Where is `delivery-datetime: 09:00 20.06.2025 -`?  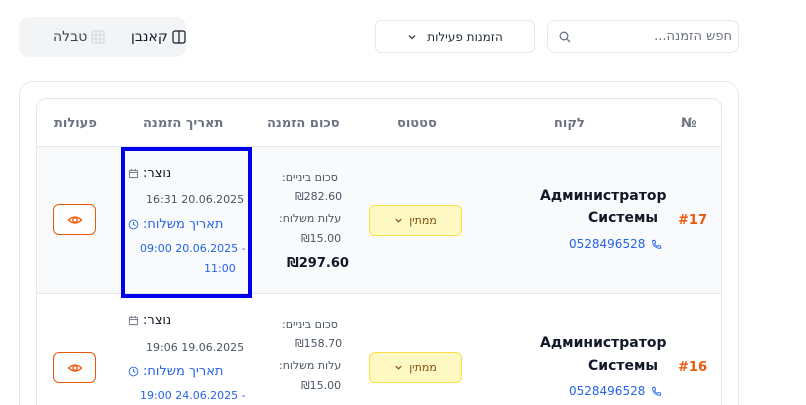
delivery-datetime: 09:00 20.06.2025 - is located at coordinates (193, 248).